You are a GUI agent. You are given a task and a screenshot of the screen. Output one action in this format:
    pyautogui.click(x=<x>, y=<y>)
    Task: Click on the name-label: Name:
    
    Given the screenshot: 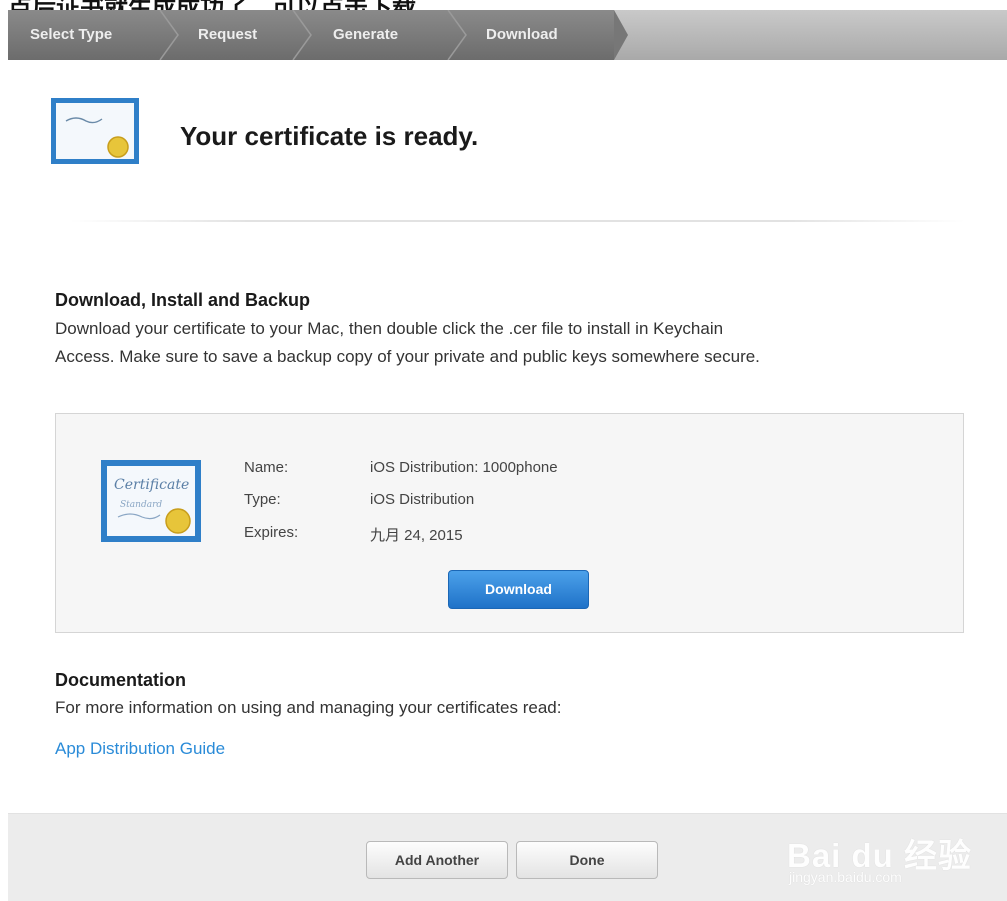 What is the action you would take?
    pyautogui.click(x=266, y=467)
    